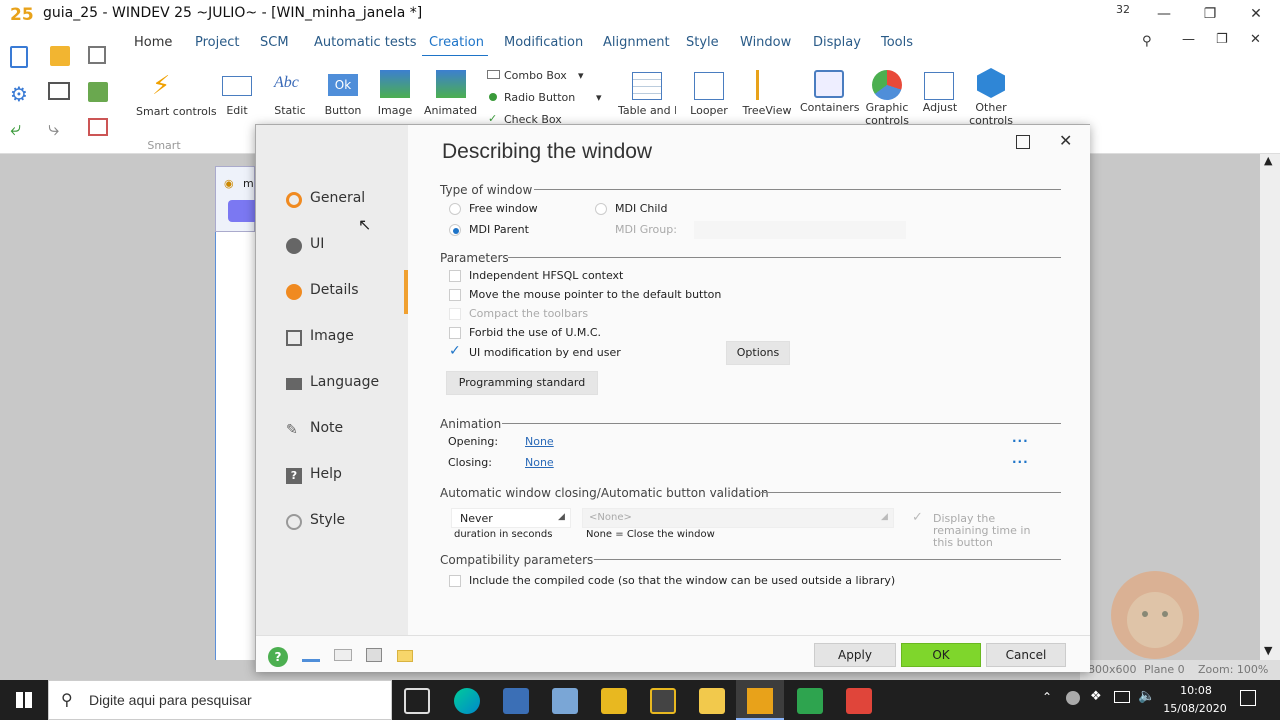 The height and width of the screenshot is (720, 1280). Describe the element at coordinates (455, 230) in the screenshot. I see `mdi-parent-radio` at that location.